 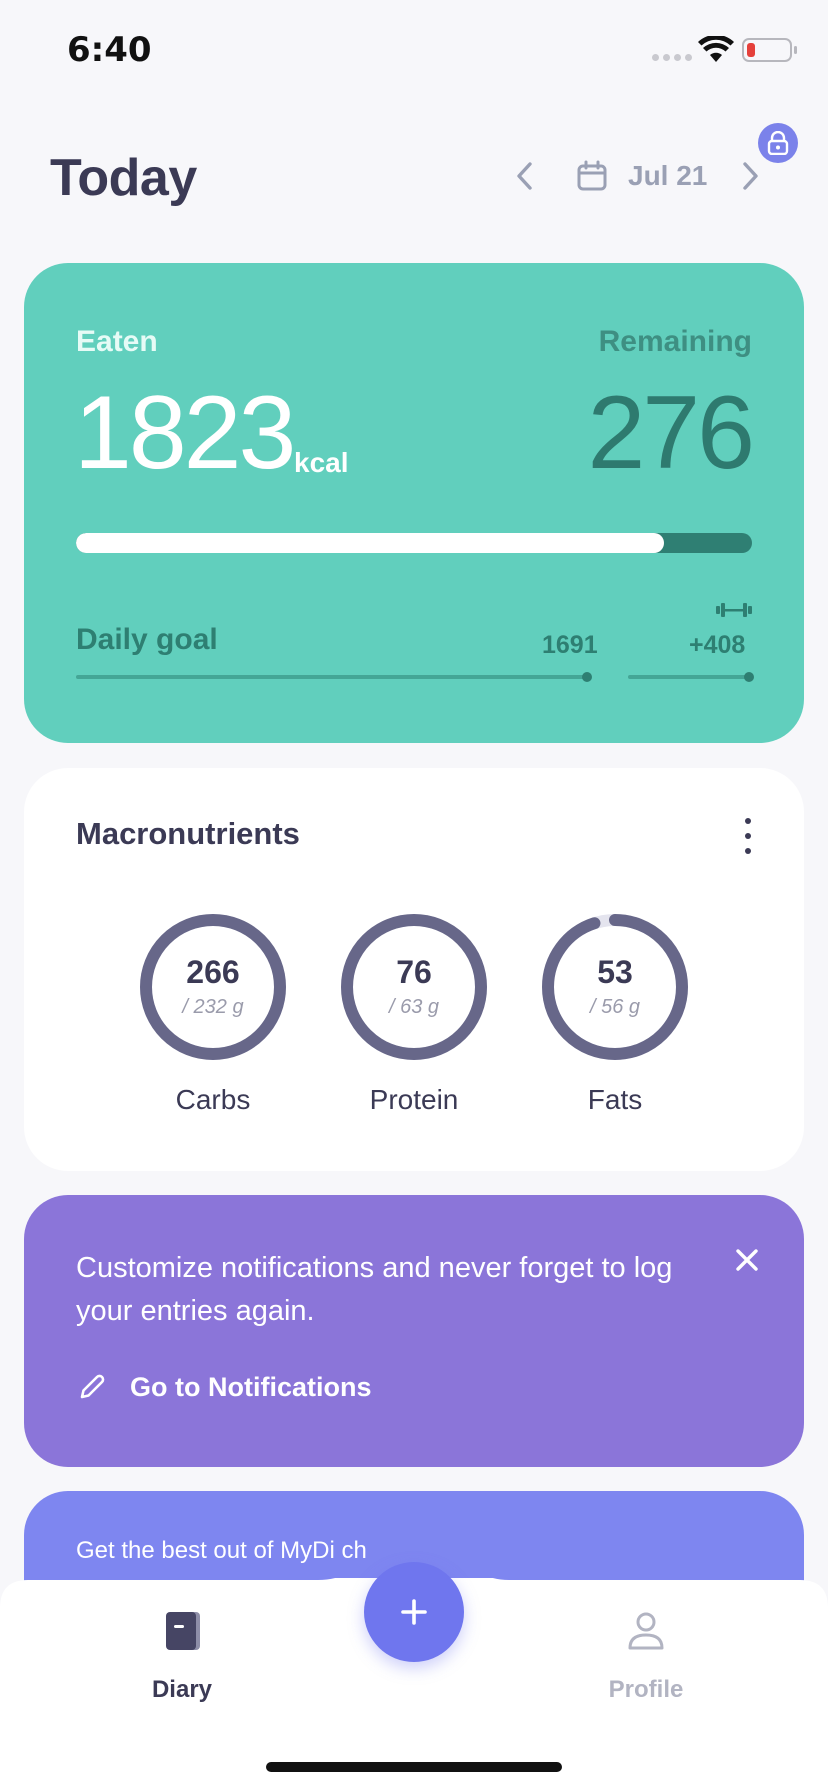 What do you see at coordinates (717, 645) in the screenshot?
I see `exercise-bonus-value: +408` at bounding box center [717, 645].